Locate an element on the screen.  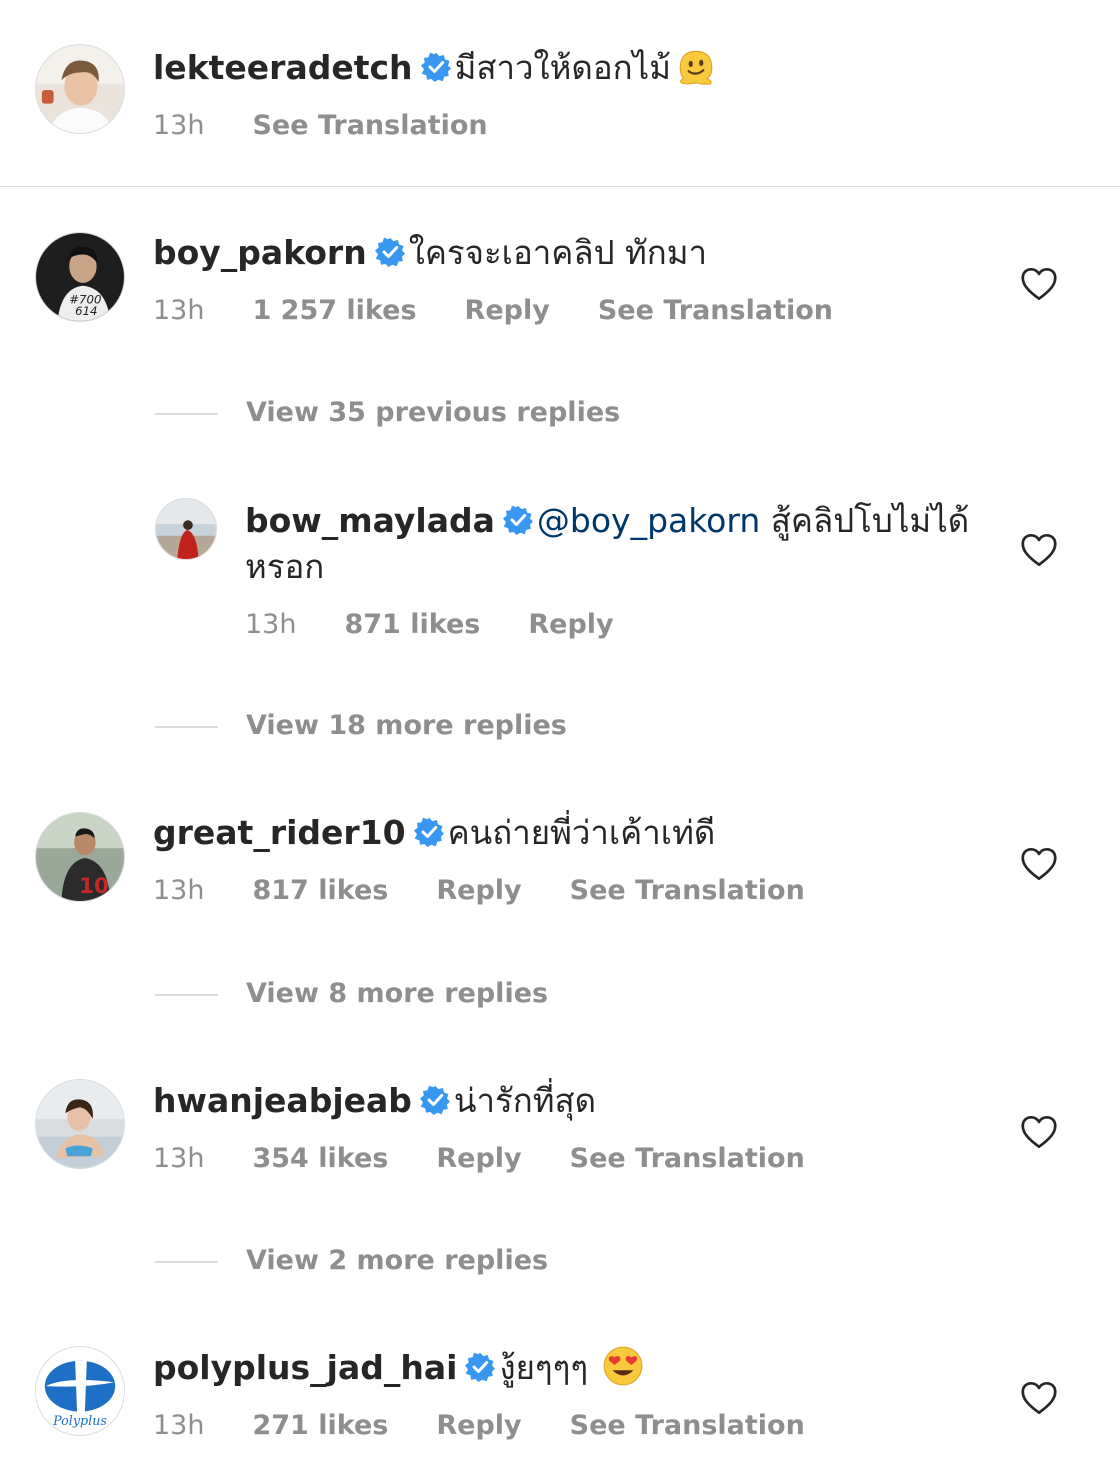
svg-text: 614 is located at coordinates (86, 311).